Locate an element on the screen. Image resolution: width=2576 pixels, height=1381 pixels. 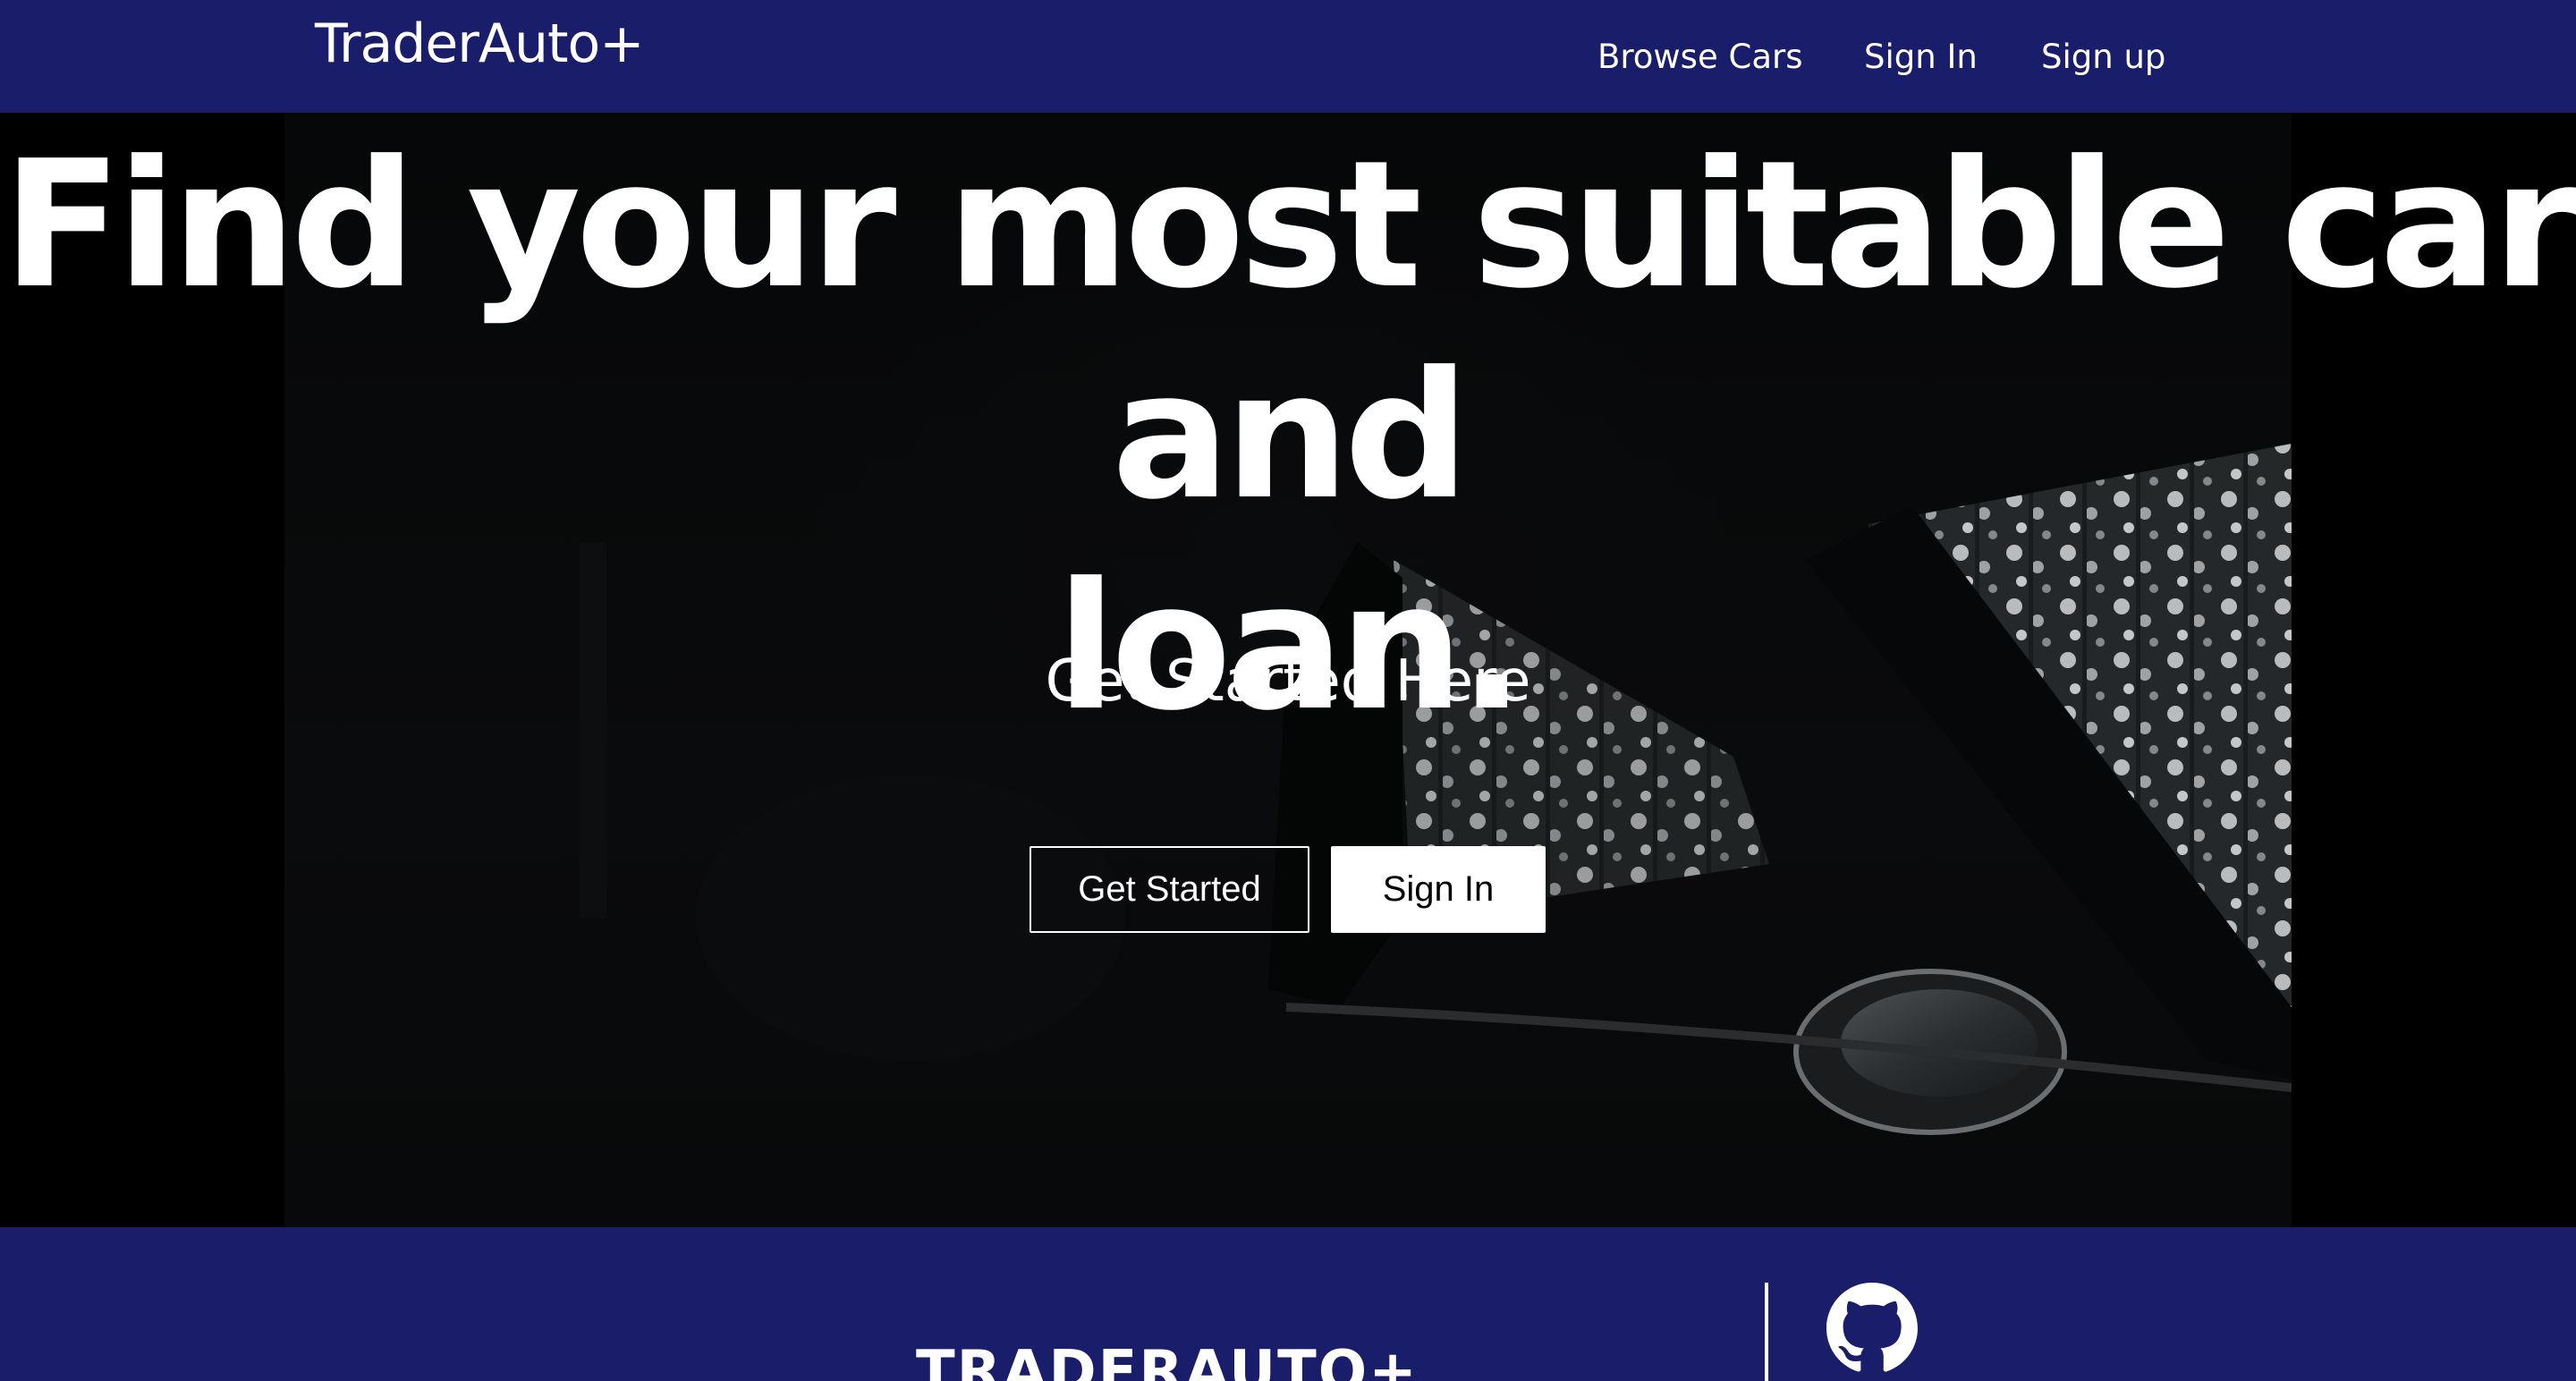
footer: TRADERAUTO+ is located at coordinates (1288, 1304).